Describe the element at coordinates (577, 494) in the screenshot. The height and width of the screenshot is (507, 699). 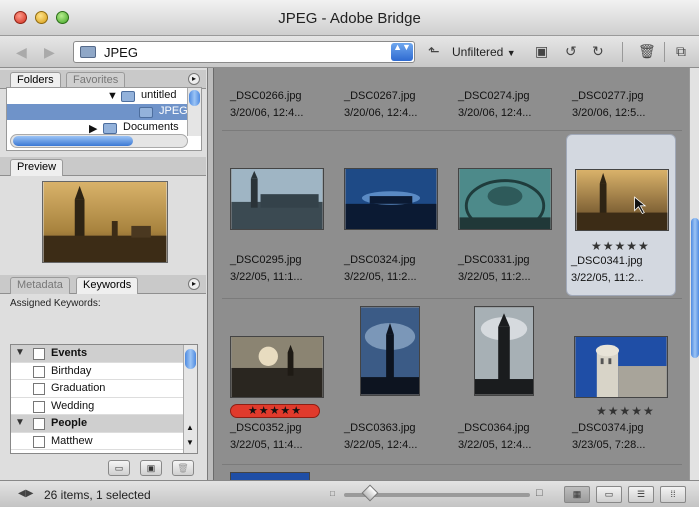
I see `thumbnails-view-button: ▦` at that location.